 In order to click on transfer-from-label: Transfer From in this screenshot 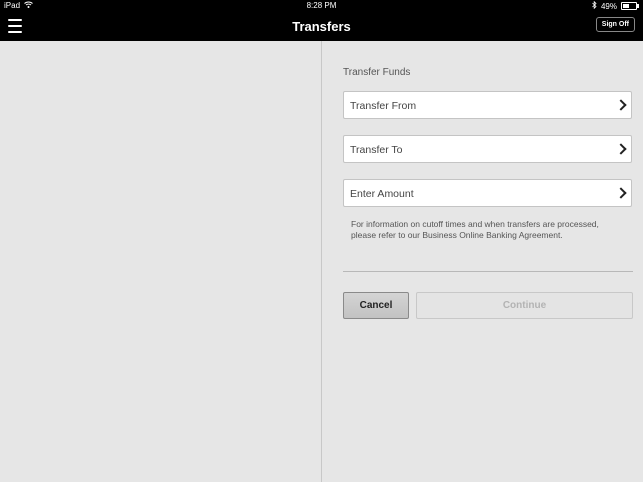, I will do `click(383, 106)`.